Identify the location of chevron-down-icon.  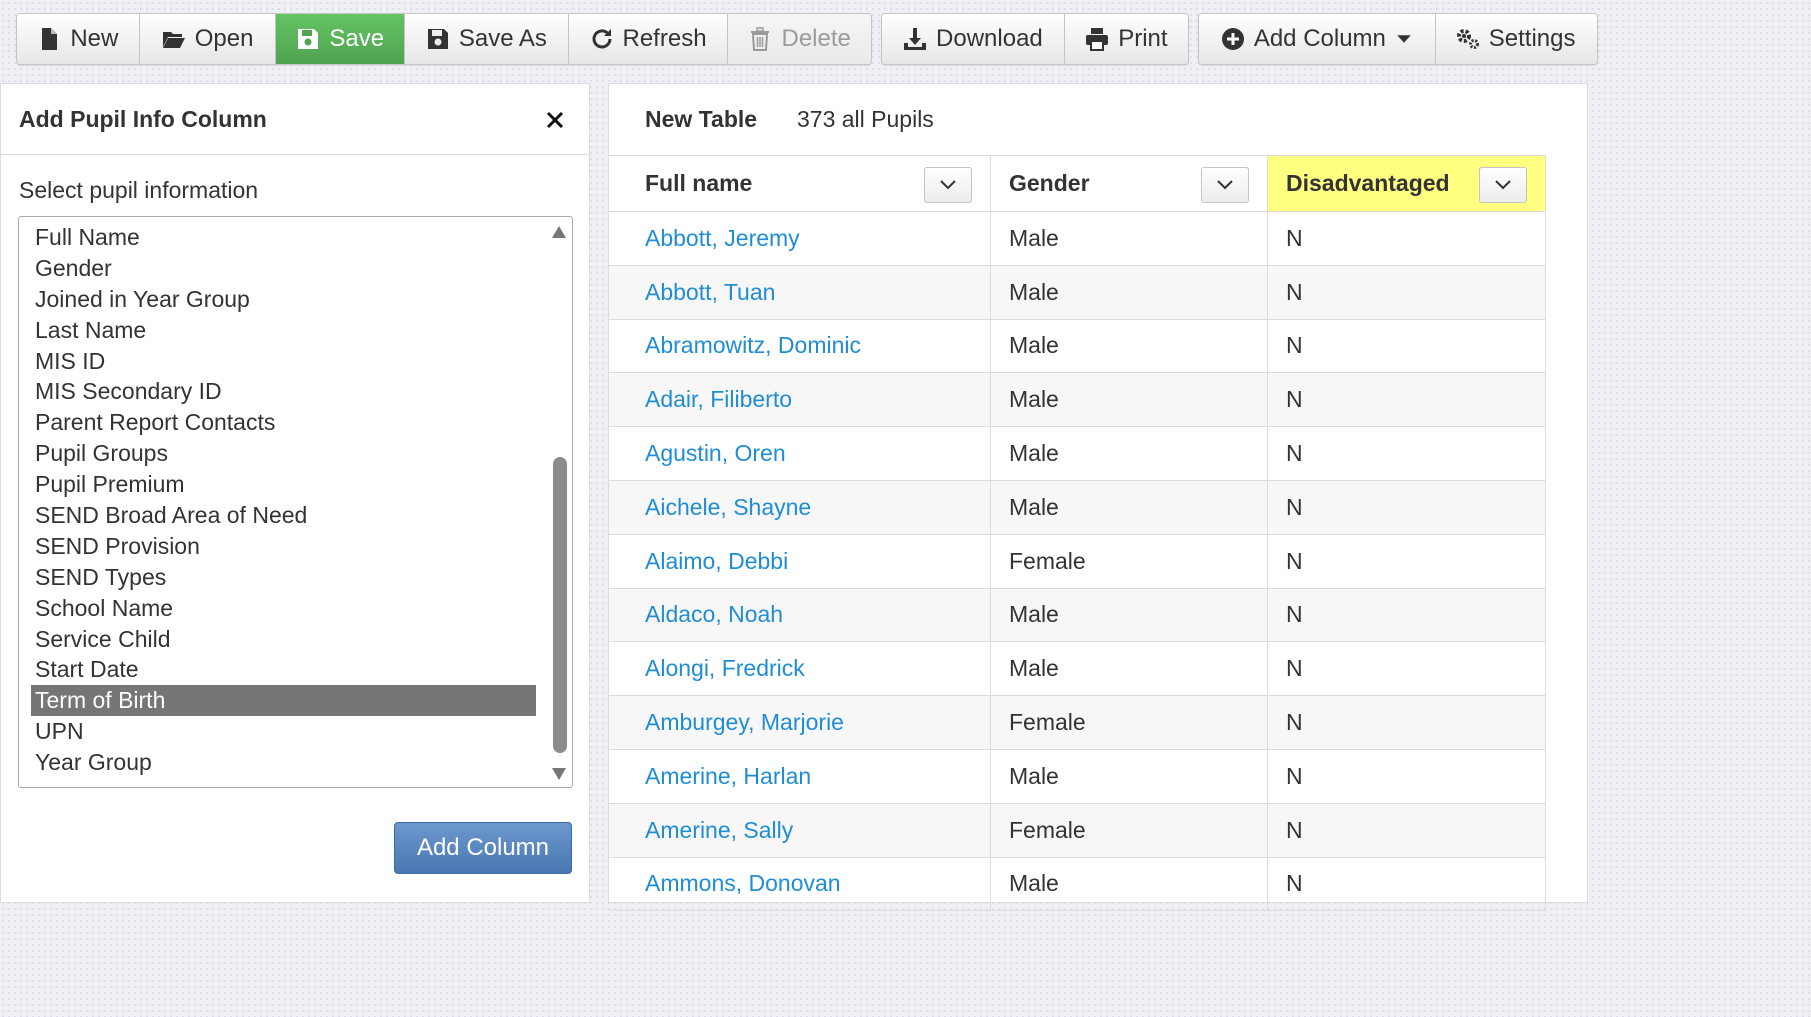
(1225, 185).